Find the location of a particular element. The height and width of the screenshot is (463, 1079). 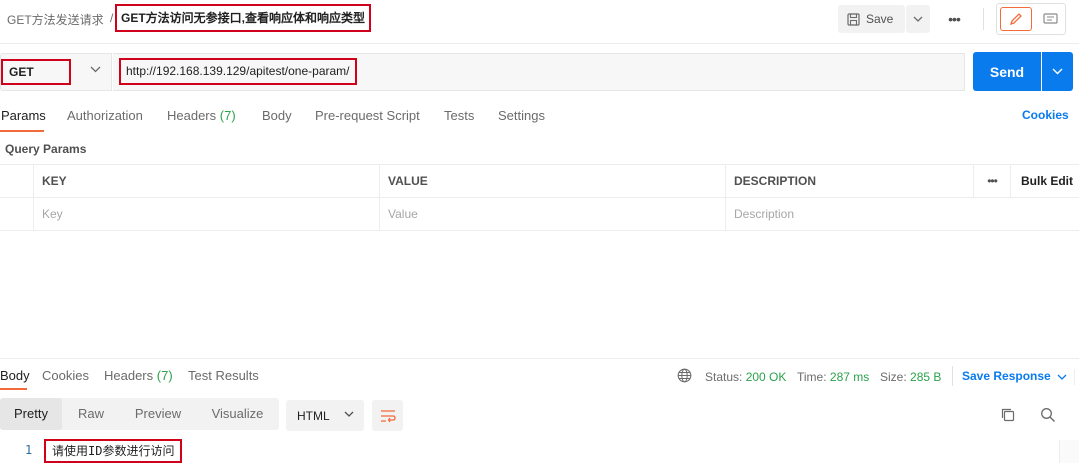

search-icon is located at coordinates (1048, 415).